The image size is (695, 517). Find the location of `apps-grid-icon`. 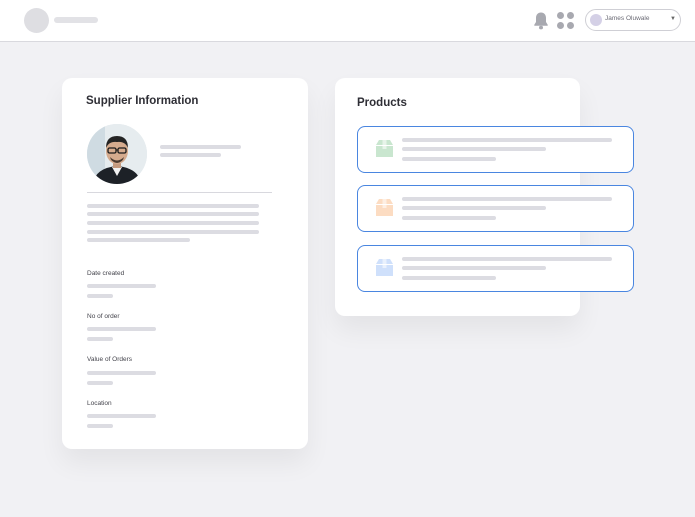

apps-grid-icon is located at coordinates (566, 21).